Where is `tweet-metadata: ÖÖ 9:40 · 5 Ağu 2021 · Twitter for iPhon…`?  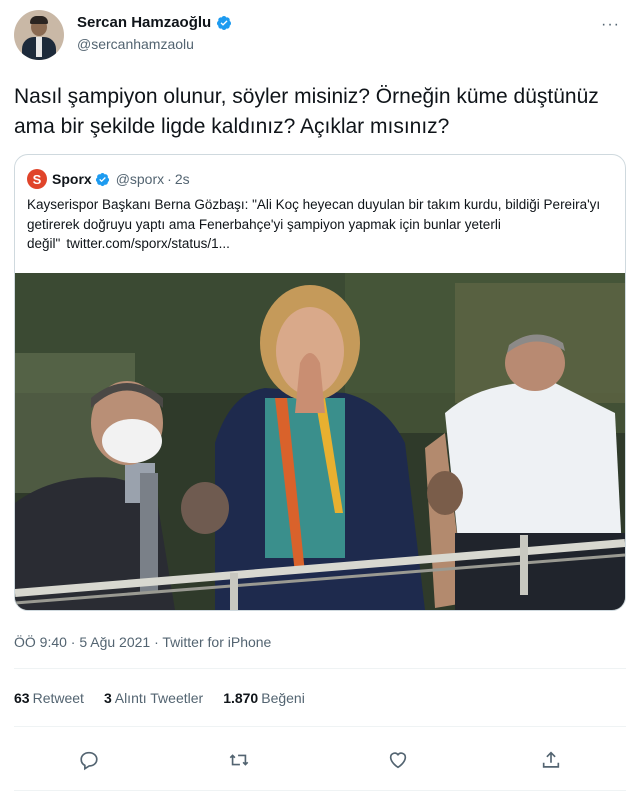
tweet-metadata: ÖÖ 9:40 · 5 Ağu 2021 · Twitter for iPhon… is located at coordinates (143, 642).